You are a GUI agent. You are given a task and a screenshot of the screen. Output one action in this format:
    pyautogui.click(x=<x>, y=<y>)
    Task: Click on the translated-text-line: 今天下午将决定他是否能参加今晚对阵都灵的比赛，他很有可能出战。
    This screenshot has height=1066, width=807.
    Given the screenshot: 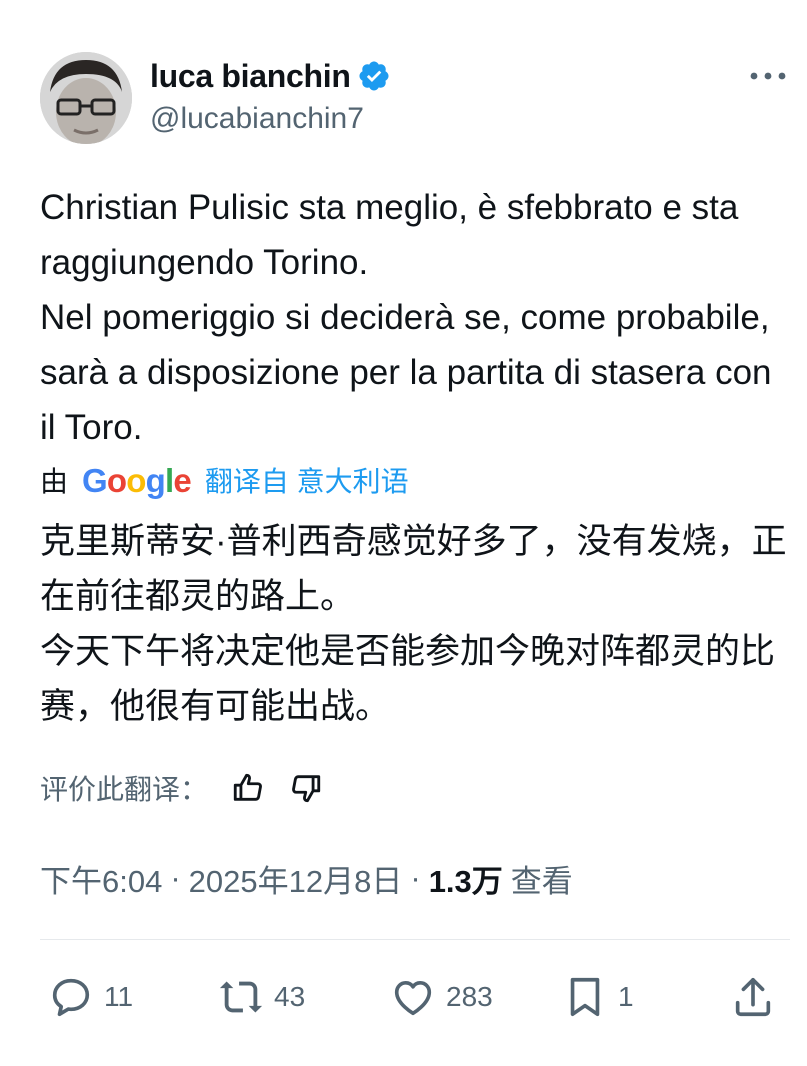 What is the action you would take?
    pyautogui.click(x=408, y=679)
    